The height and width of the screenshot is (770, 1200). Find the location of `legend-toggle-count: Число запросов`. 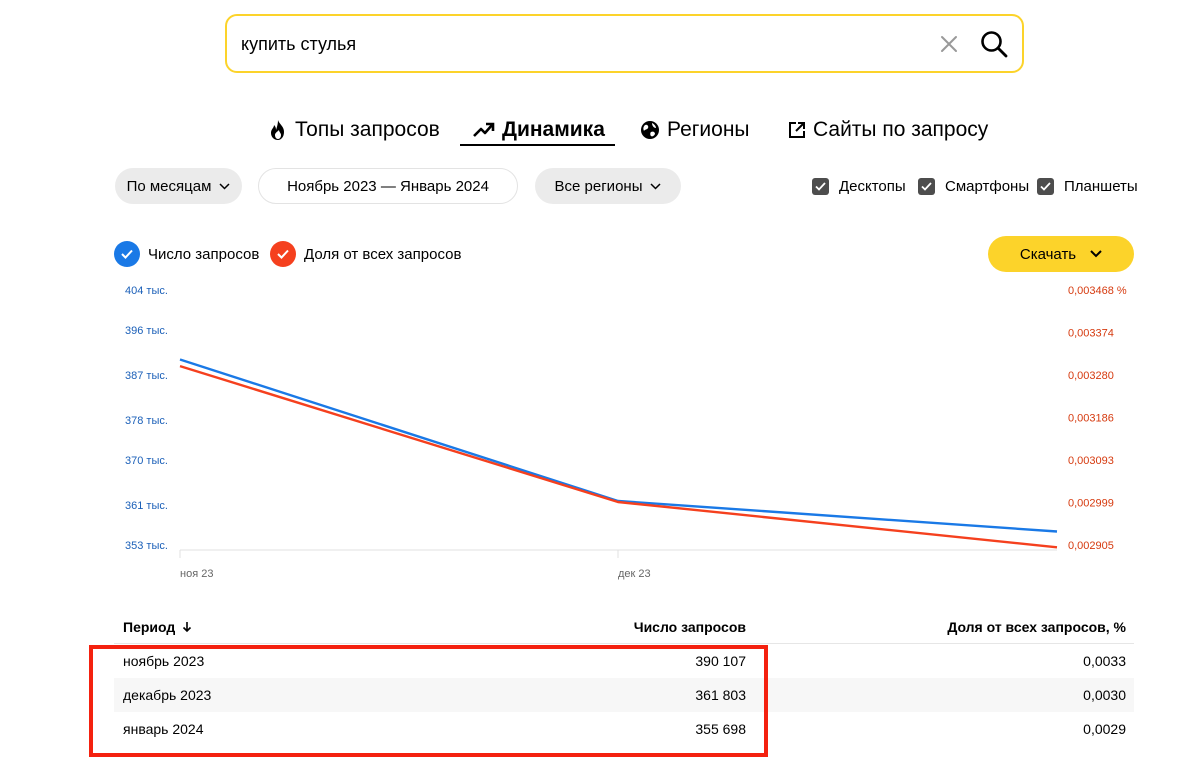

legend-toggle-count: Число запросов is located at coordinates (186, 254).